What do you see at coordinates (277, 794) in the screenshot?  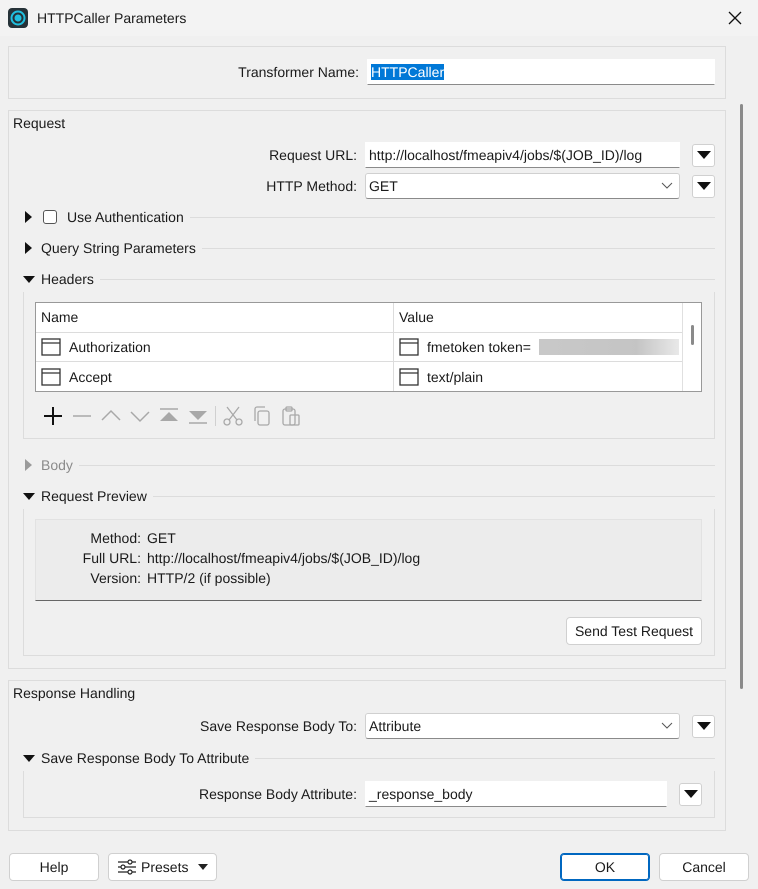 I see `field-label: Response Body Attribute:` at bounding box center [277, 794].